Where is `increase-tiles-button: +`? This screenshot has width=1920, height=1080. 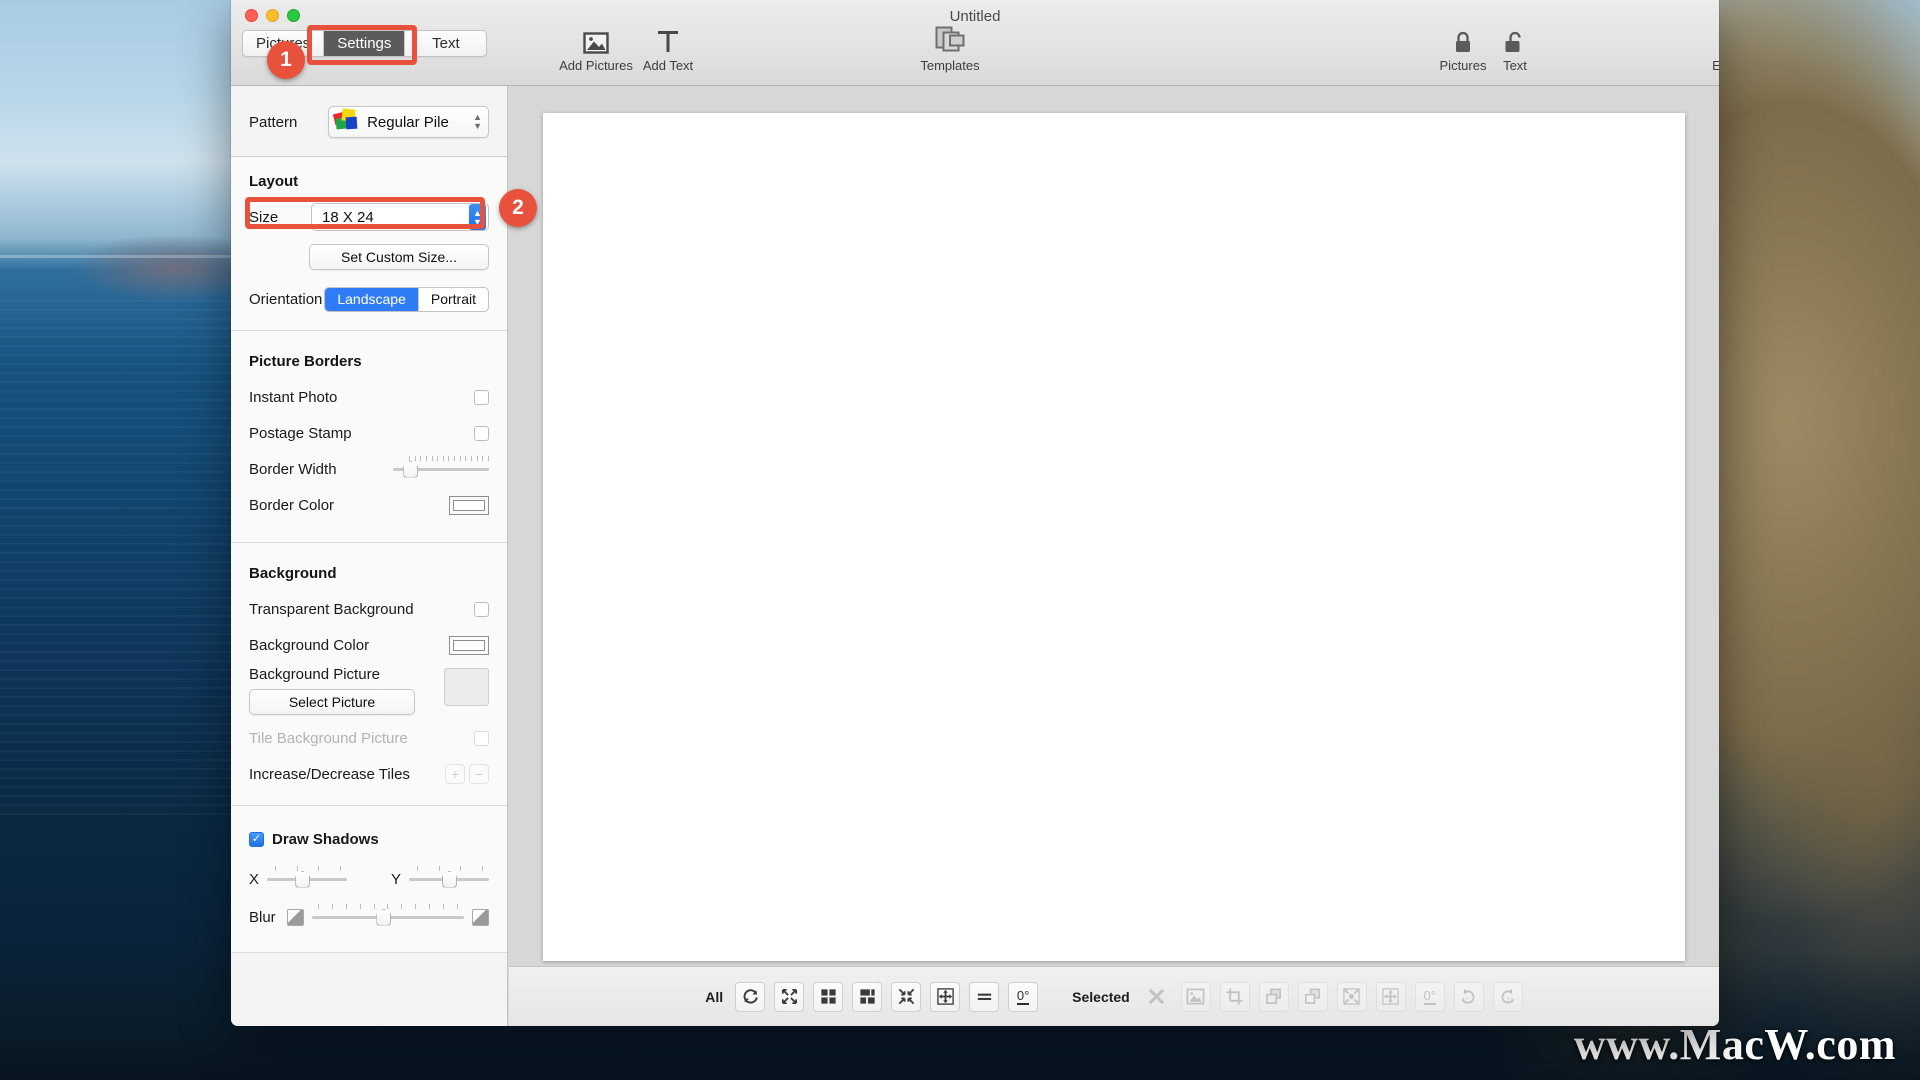 increase-tiles-button: + is located at coordinates (455, 774).